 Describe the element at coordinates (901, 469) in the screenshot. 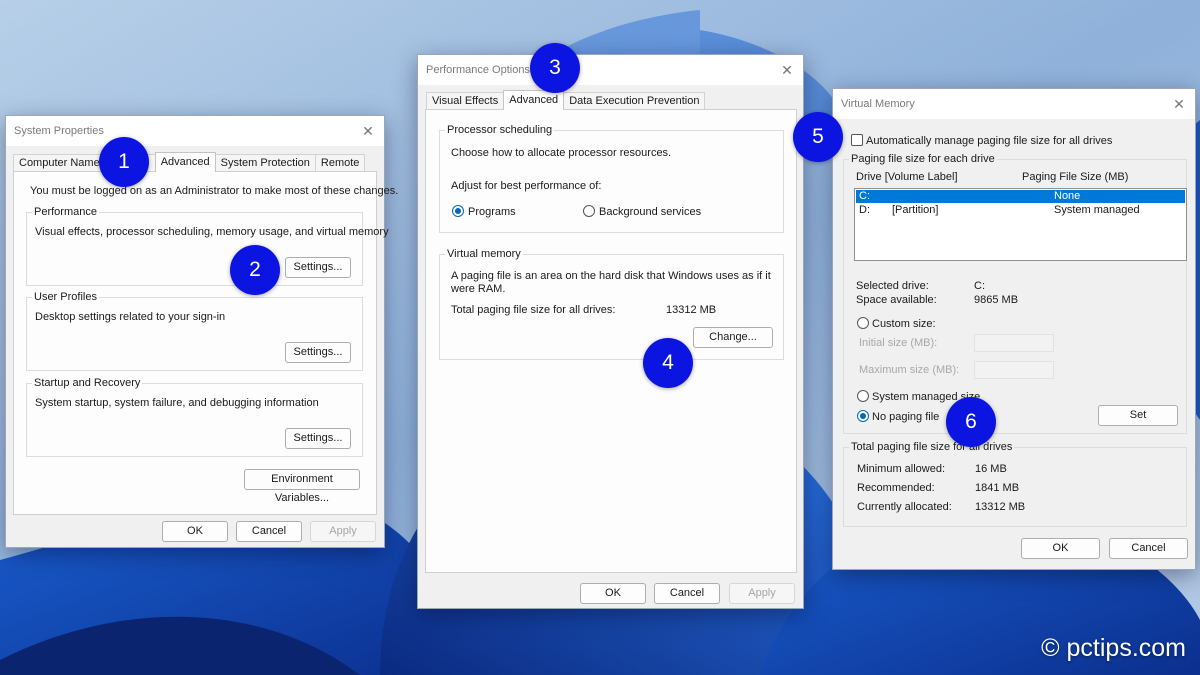

I see `minimum-allowed-label: Minimum allowed:` at that location.